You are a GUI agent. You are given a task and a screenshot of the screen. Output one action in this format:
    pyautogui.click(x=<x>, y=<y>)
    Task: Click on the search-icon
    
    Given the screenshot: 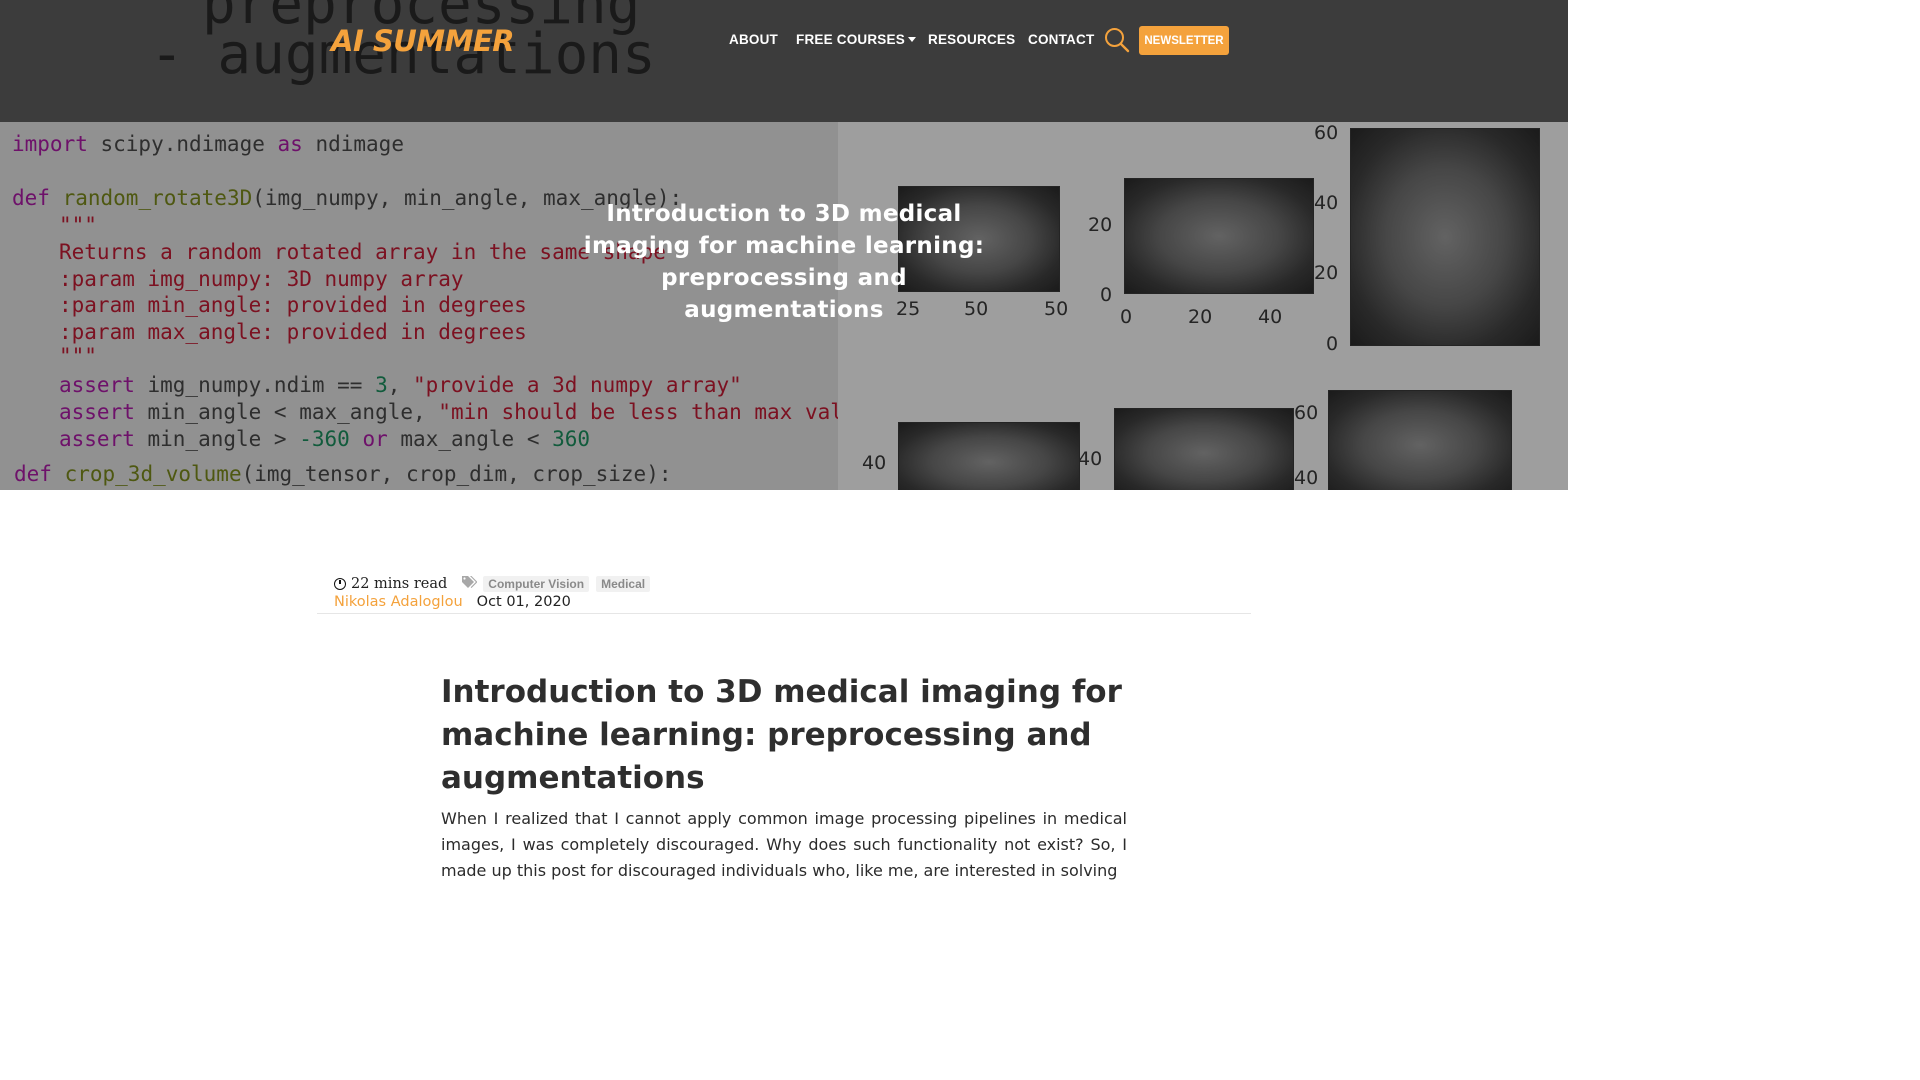 What is the action you would take?
    pyautogui.click(x=1117, y=40)
    